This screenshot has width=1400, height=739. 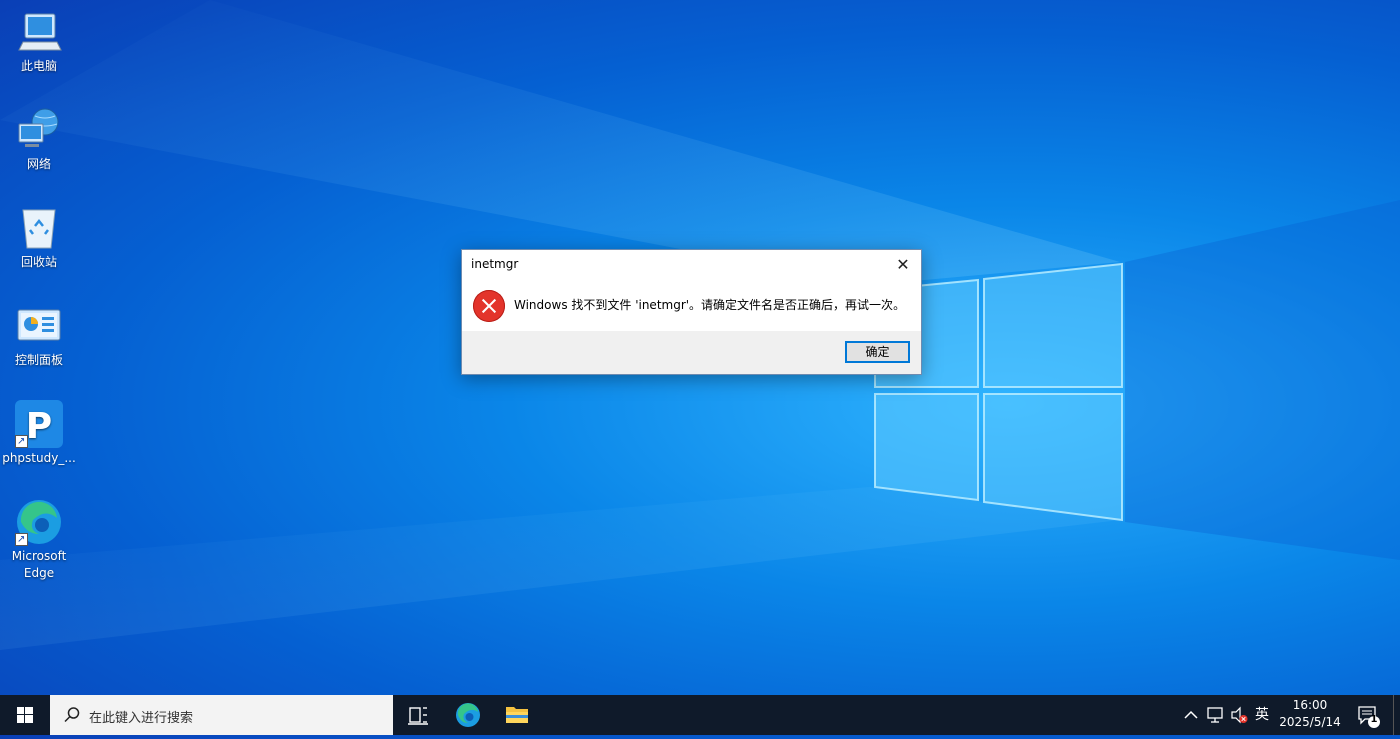 What do you see at coordinates (495, 264) in the screenshot?
I see `dialog-title: inetmgr` at bounding box center [495, 264].